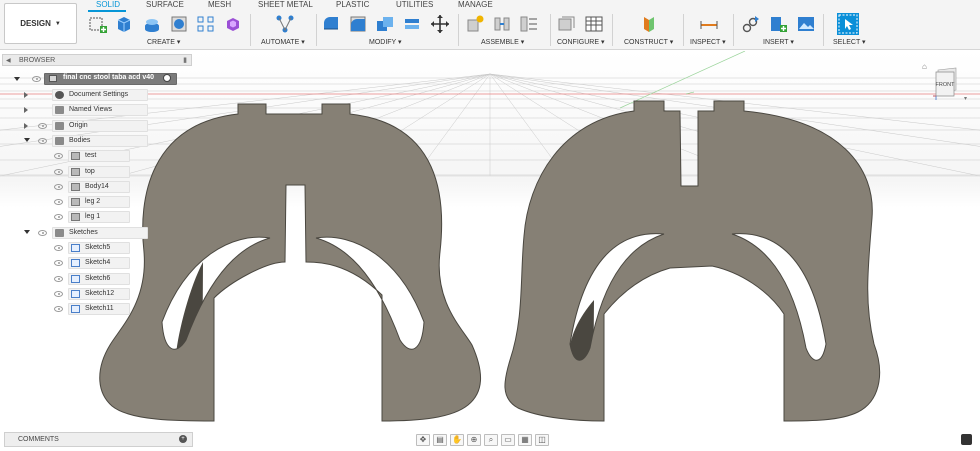 Image resolution: width=980 pixels, height=451 pixels. I want to click on add-comment-icon: +, so click(183, 439).